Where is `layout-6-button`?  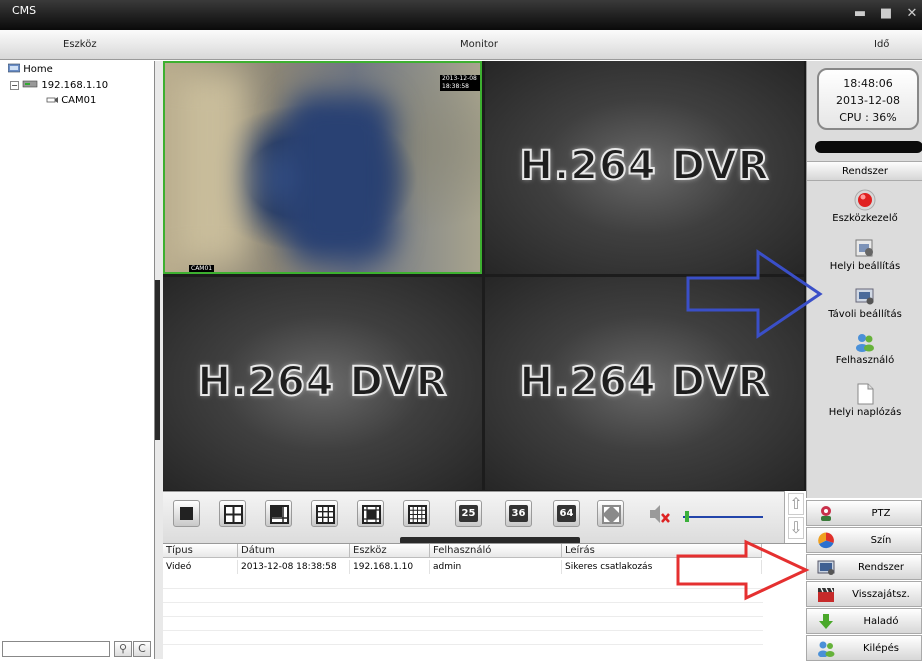
layout-6-button is located at coordinates (278, 513).